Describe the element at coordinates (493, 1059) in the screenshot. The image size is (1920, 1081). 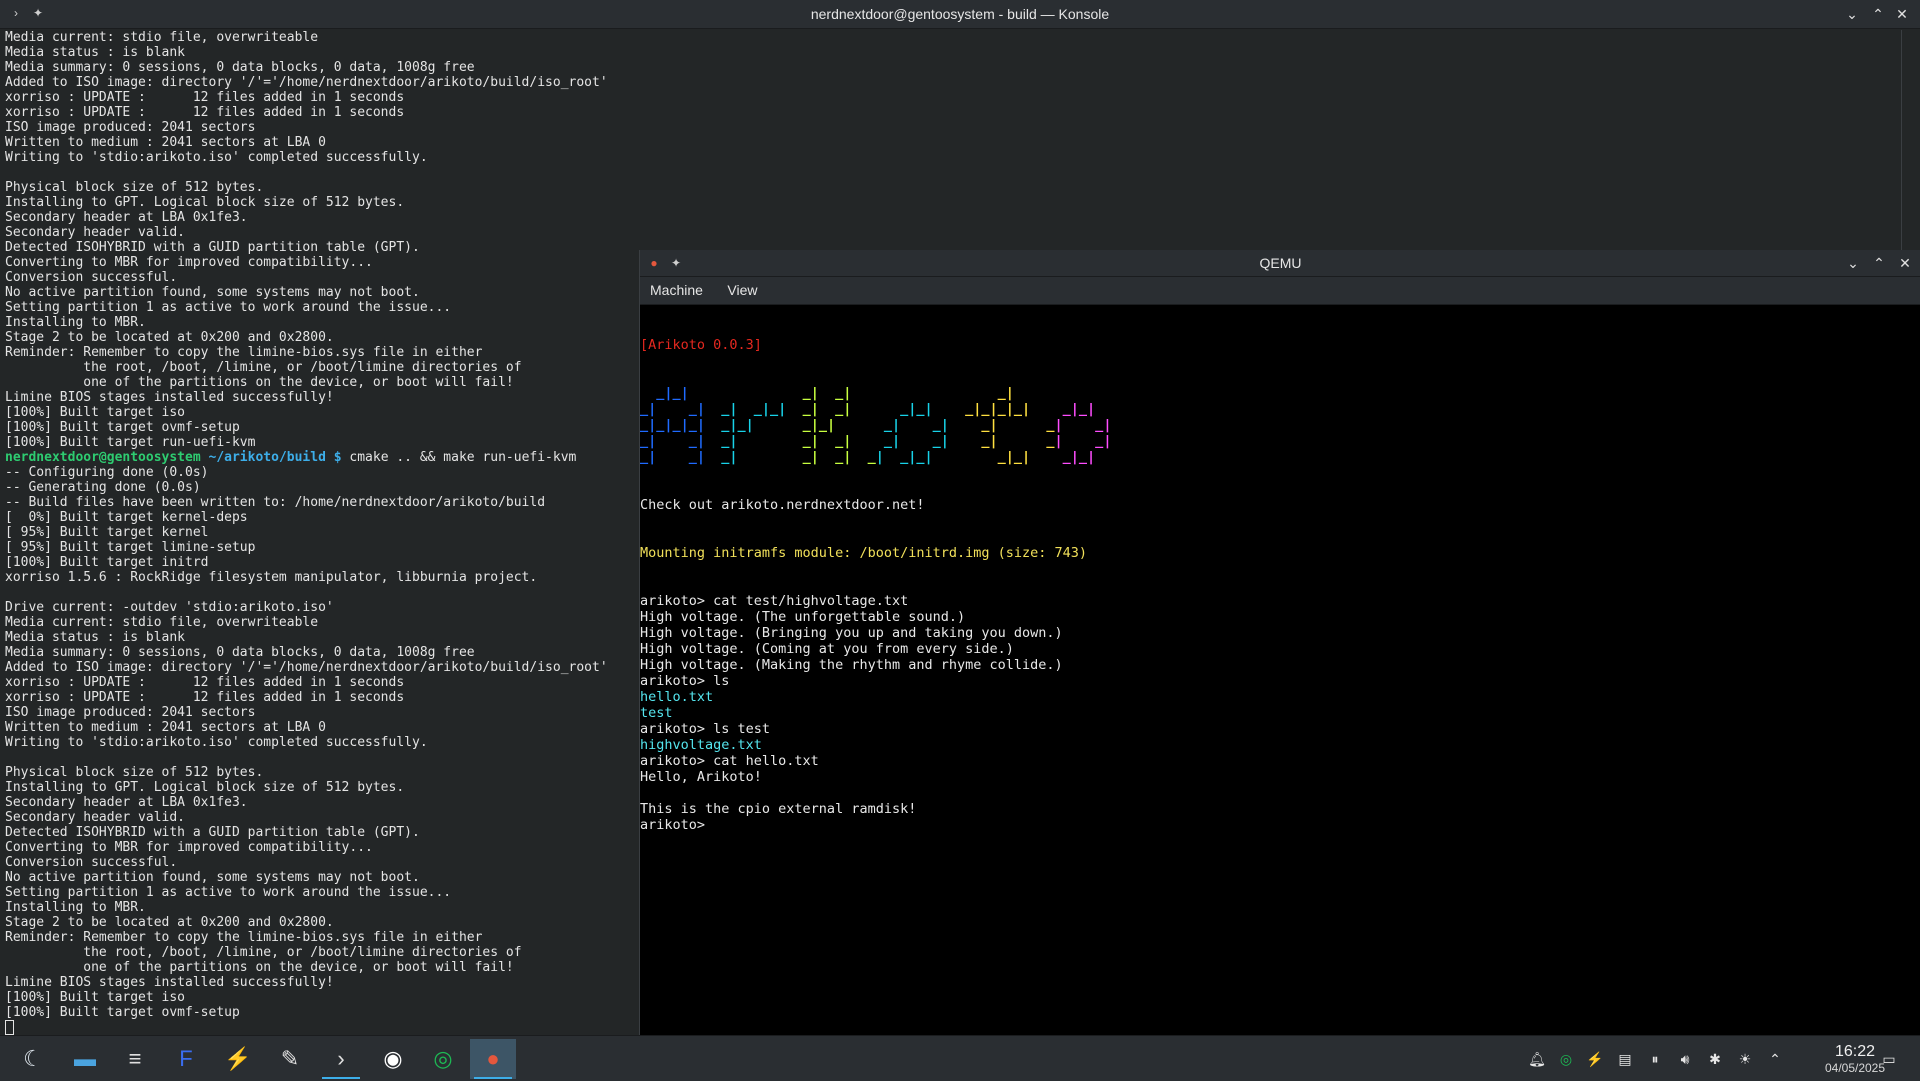
I see `taskbar-qemu-button: ●` at that location.